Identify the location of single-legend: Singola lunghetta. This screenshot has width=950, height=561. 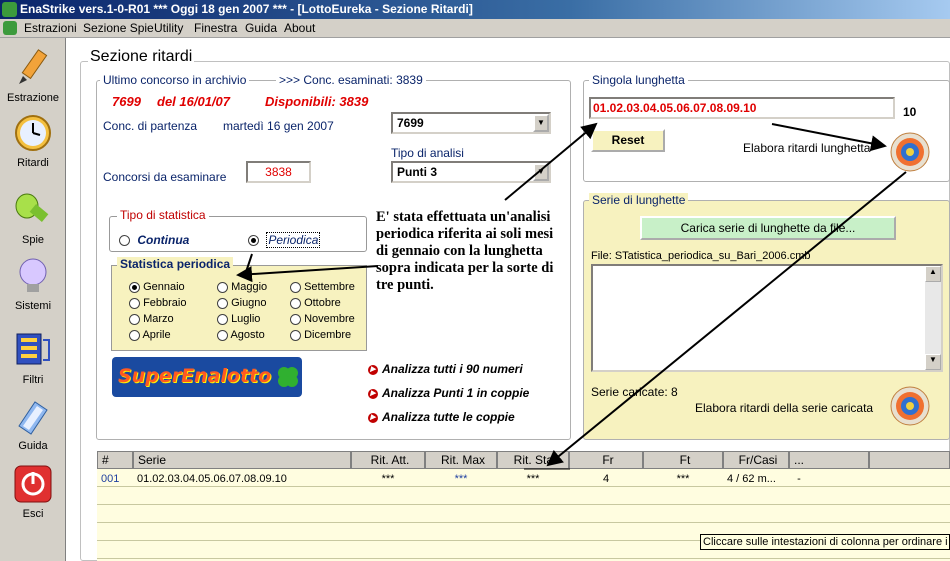
(638, 80).